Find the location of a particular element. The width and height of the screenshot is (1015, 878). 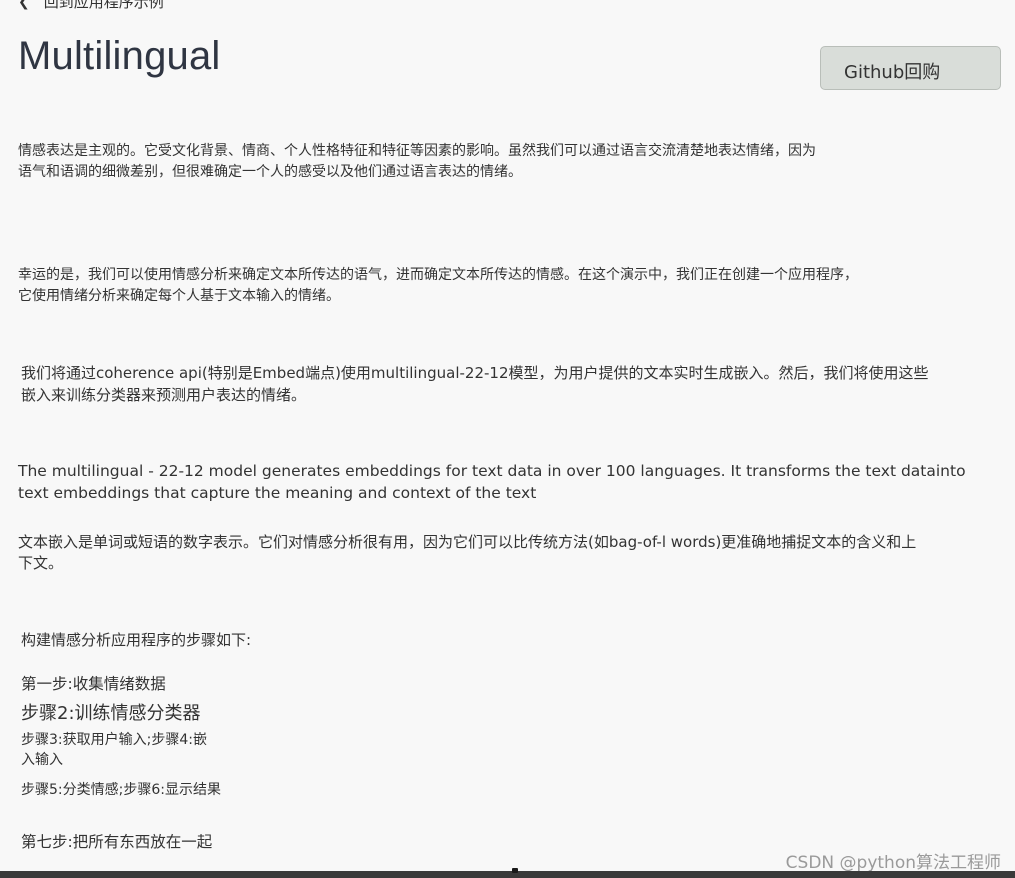

chevron-left-icon: ❮ is located at coordinates (24, 5).